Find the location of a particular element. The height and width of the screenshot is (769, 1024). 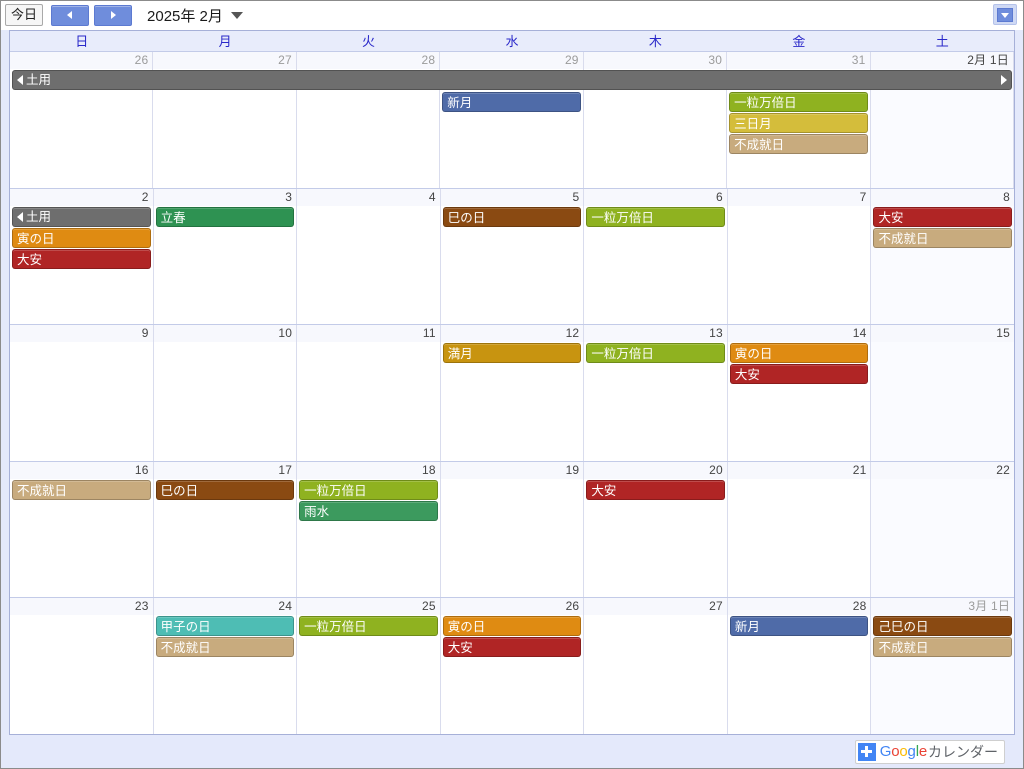

day-cell: 20 大安 is located at coordinates (656, 529).